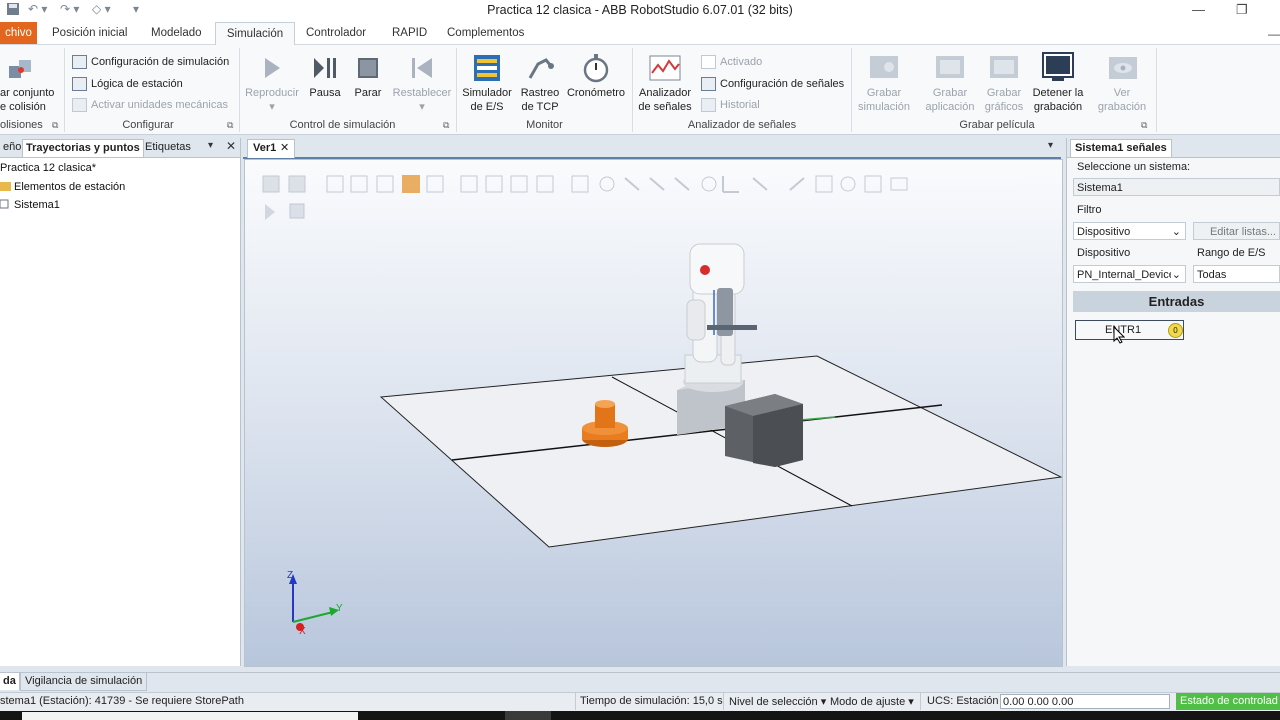 The width and height of the screenshot is (1280, 720). Describe the element at coordinates (1156, 90) in the screenshot. I see `group-separator` at that location.